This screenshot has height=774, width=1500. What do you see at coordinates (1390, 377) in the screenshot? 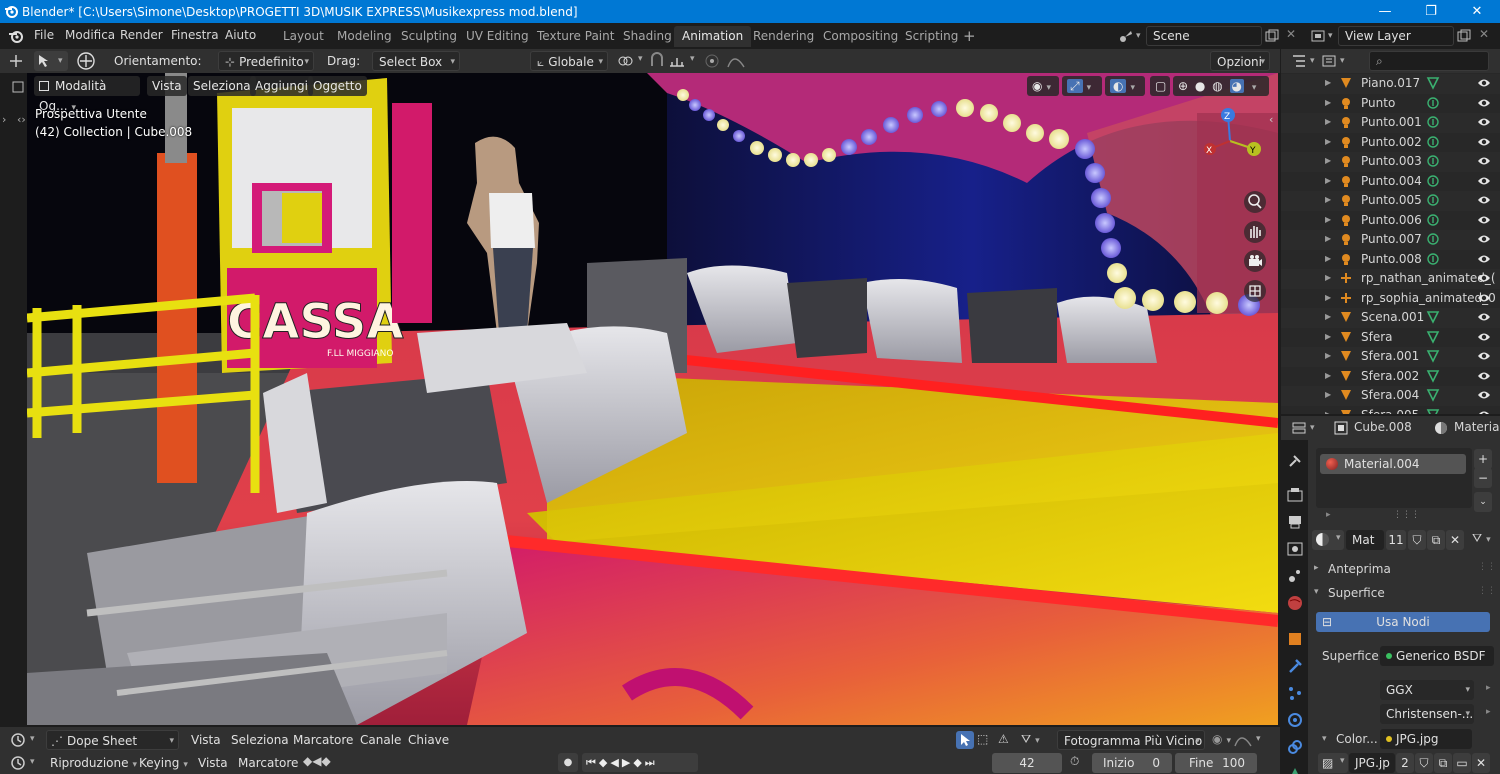
I see `outliner-row: ▶ Sfera.002` at bounding box center [1390, 377].